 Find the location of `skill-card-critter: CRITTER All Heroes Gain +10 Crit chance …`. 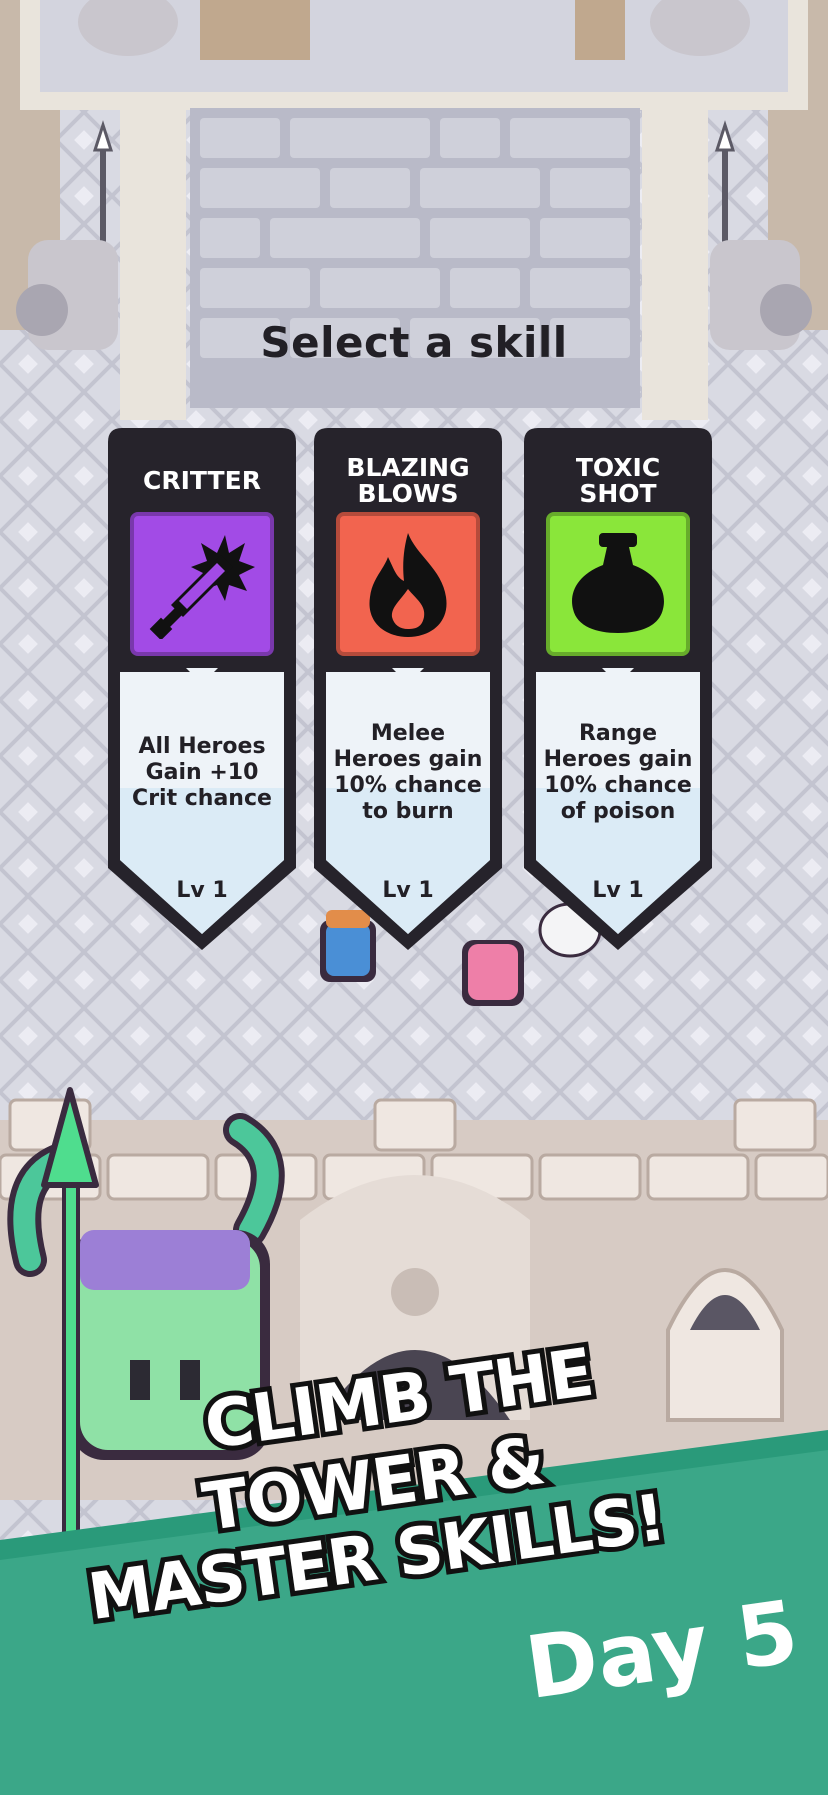

skill-card-critter: CRITTER All Heroes Gain +10 Crit chance … is located at coordinates (202, 689).